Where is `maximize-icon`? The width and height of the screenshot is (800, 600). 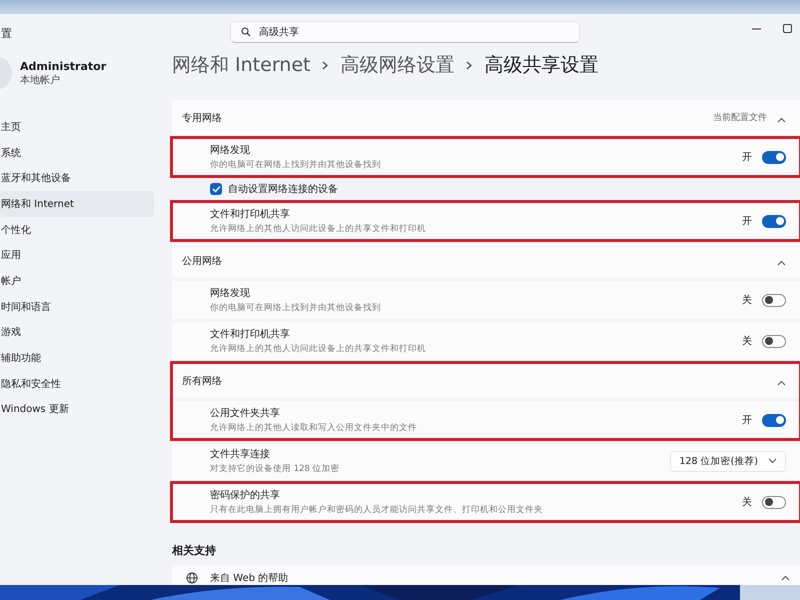 maximize-icon is located at coordinates (787, 28).